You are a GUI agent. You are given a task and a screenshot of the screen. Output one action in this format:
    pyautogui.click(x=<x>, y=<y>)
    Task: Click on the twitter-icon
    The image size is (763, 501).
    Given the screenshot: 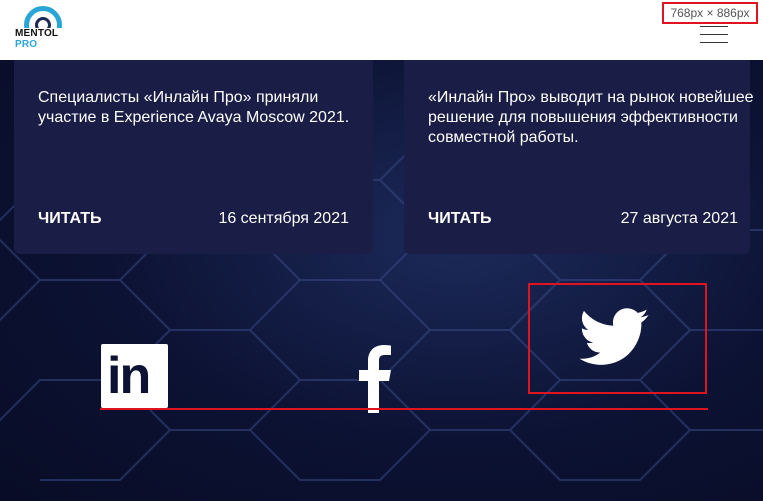 What is the action you would take?
    pyautogui.click(x=615, y=337)
    